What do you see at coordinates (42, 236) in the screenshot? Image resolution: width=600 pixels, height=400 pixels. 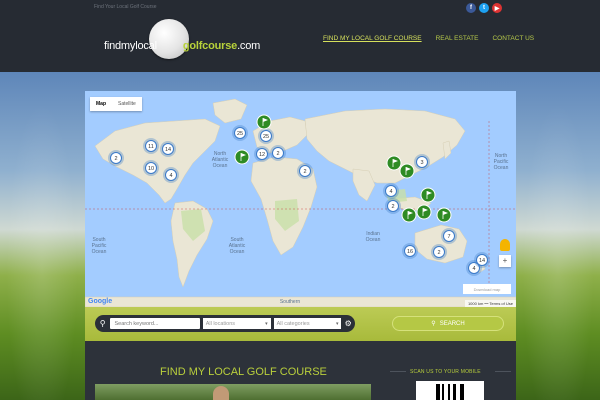 I see `background-left-panel` at bounding box center [42, 236].